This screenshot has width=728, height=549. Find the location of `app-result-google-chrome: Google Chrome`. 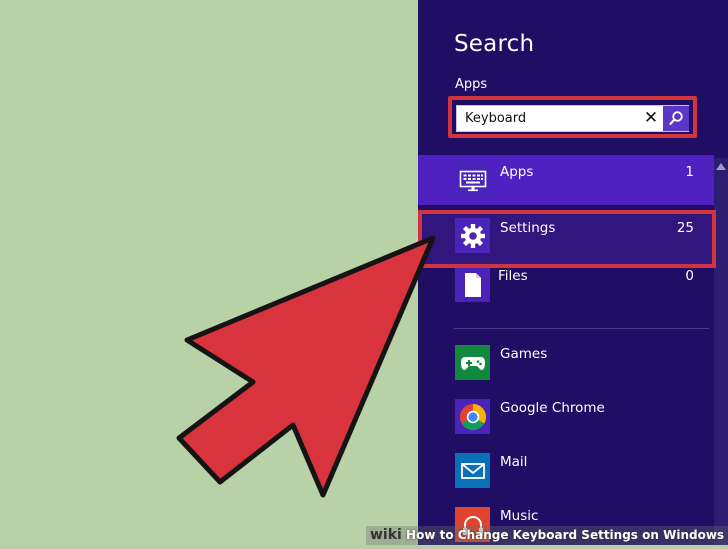

app-result-google-chrome: Google Chrome is located at coordinates (566, 416).